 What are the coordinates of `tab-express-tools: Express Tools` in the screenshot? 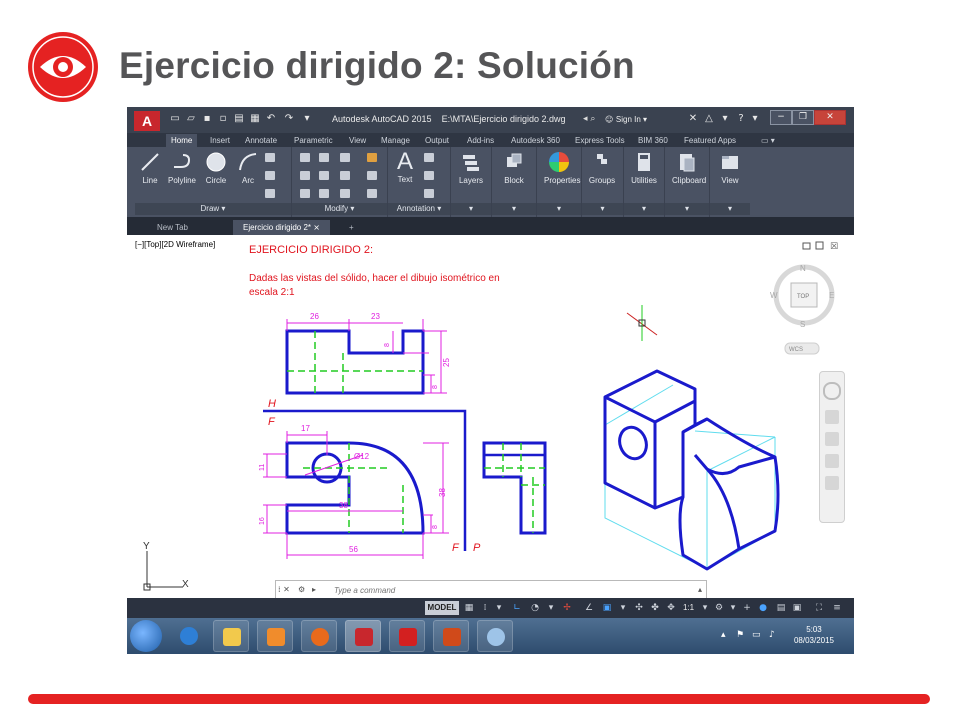 It's located at (600, 140).